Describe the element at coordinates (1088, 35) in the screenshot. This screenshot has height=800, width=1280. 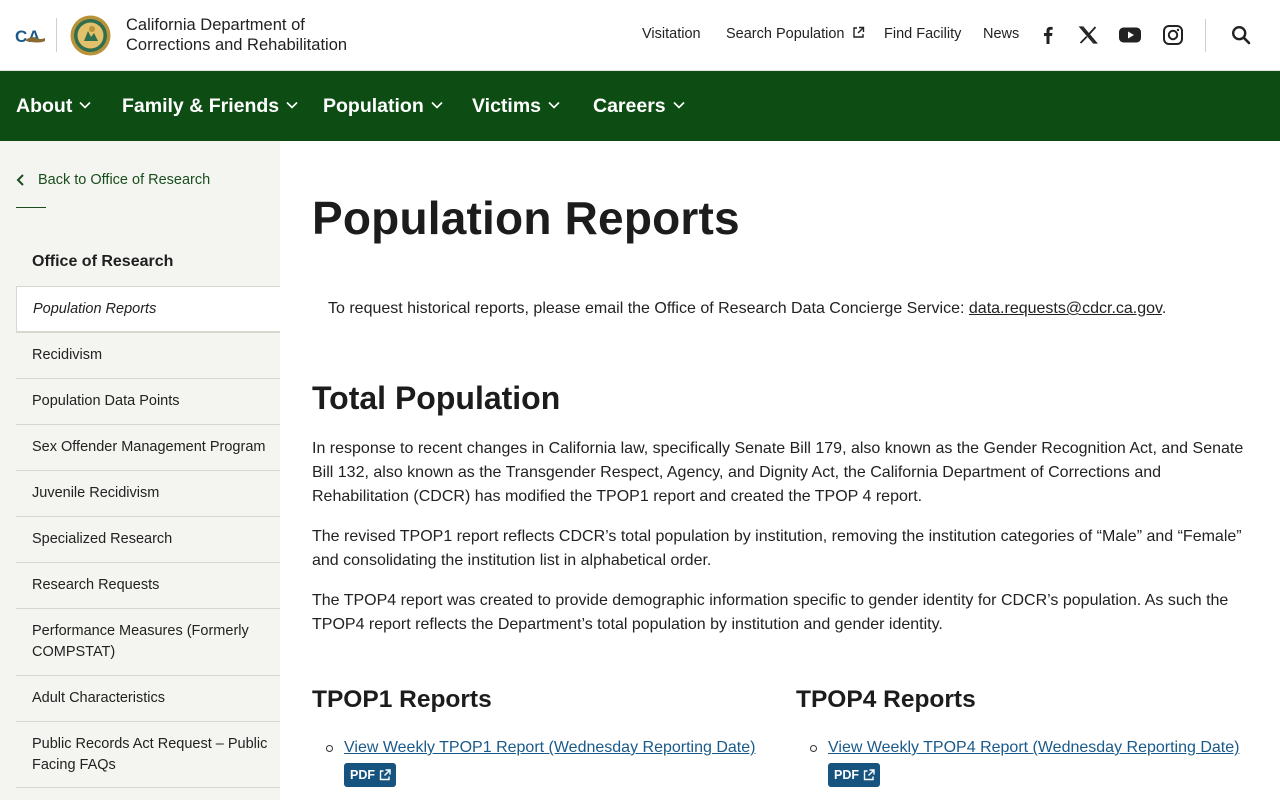
I see `x-icon` at that location.